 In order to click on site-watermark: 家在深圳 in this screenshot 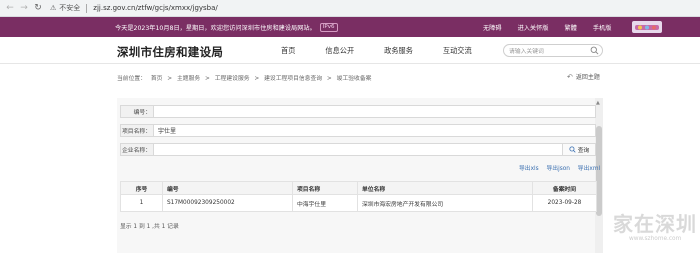, I will do `click(655, 224)`.